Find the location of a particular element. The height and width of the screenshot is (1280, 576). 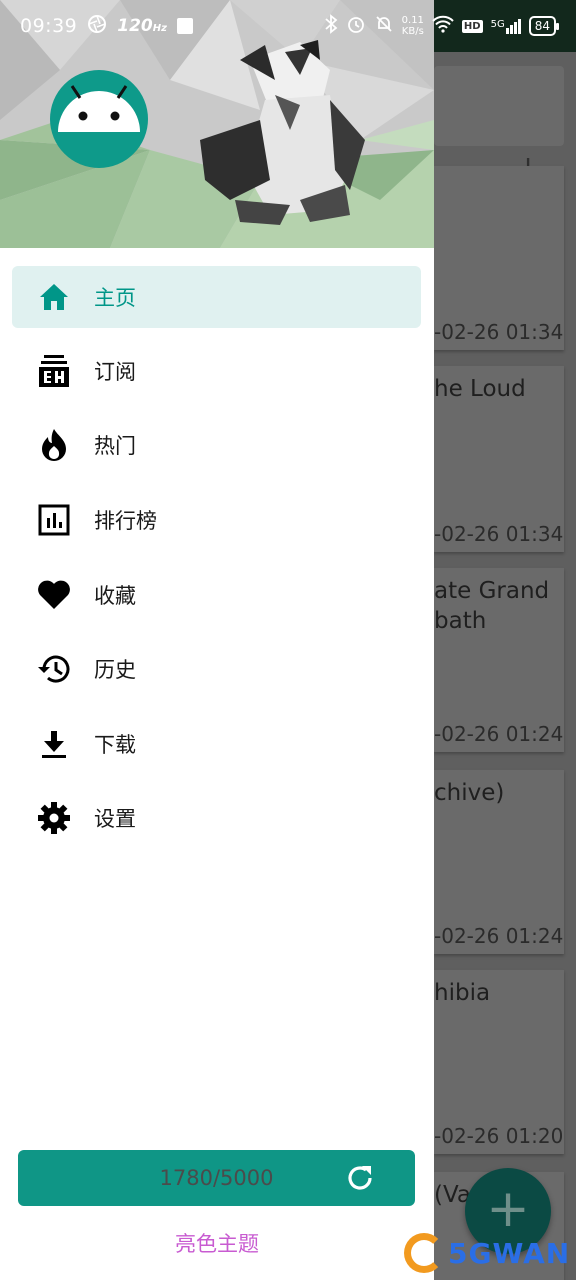

menu-item-label: 收藏 is located at coordinates (115, 596).